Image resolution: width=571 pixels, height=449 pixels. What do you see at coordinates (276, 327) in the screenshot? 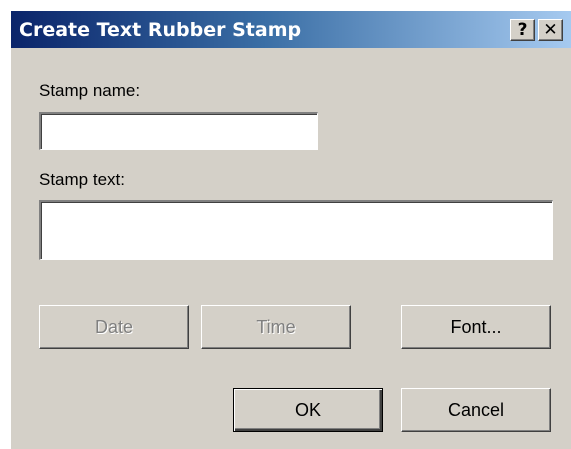
I see `time-button: Time` at bounding box center [276, 327].